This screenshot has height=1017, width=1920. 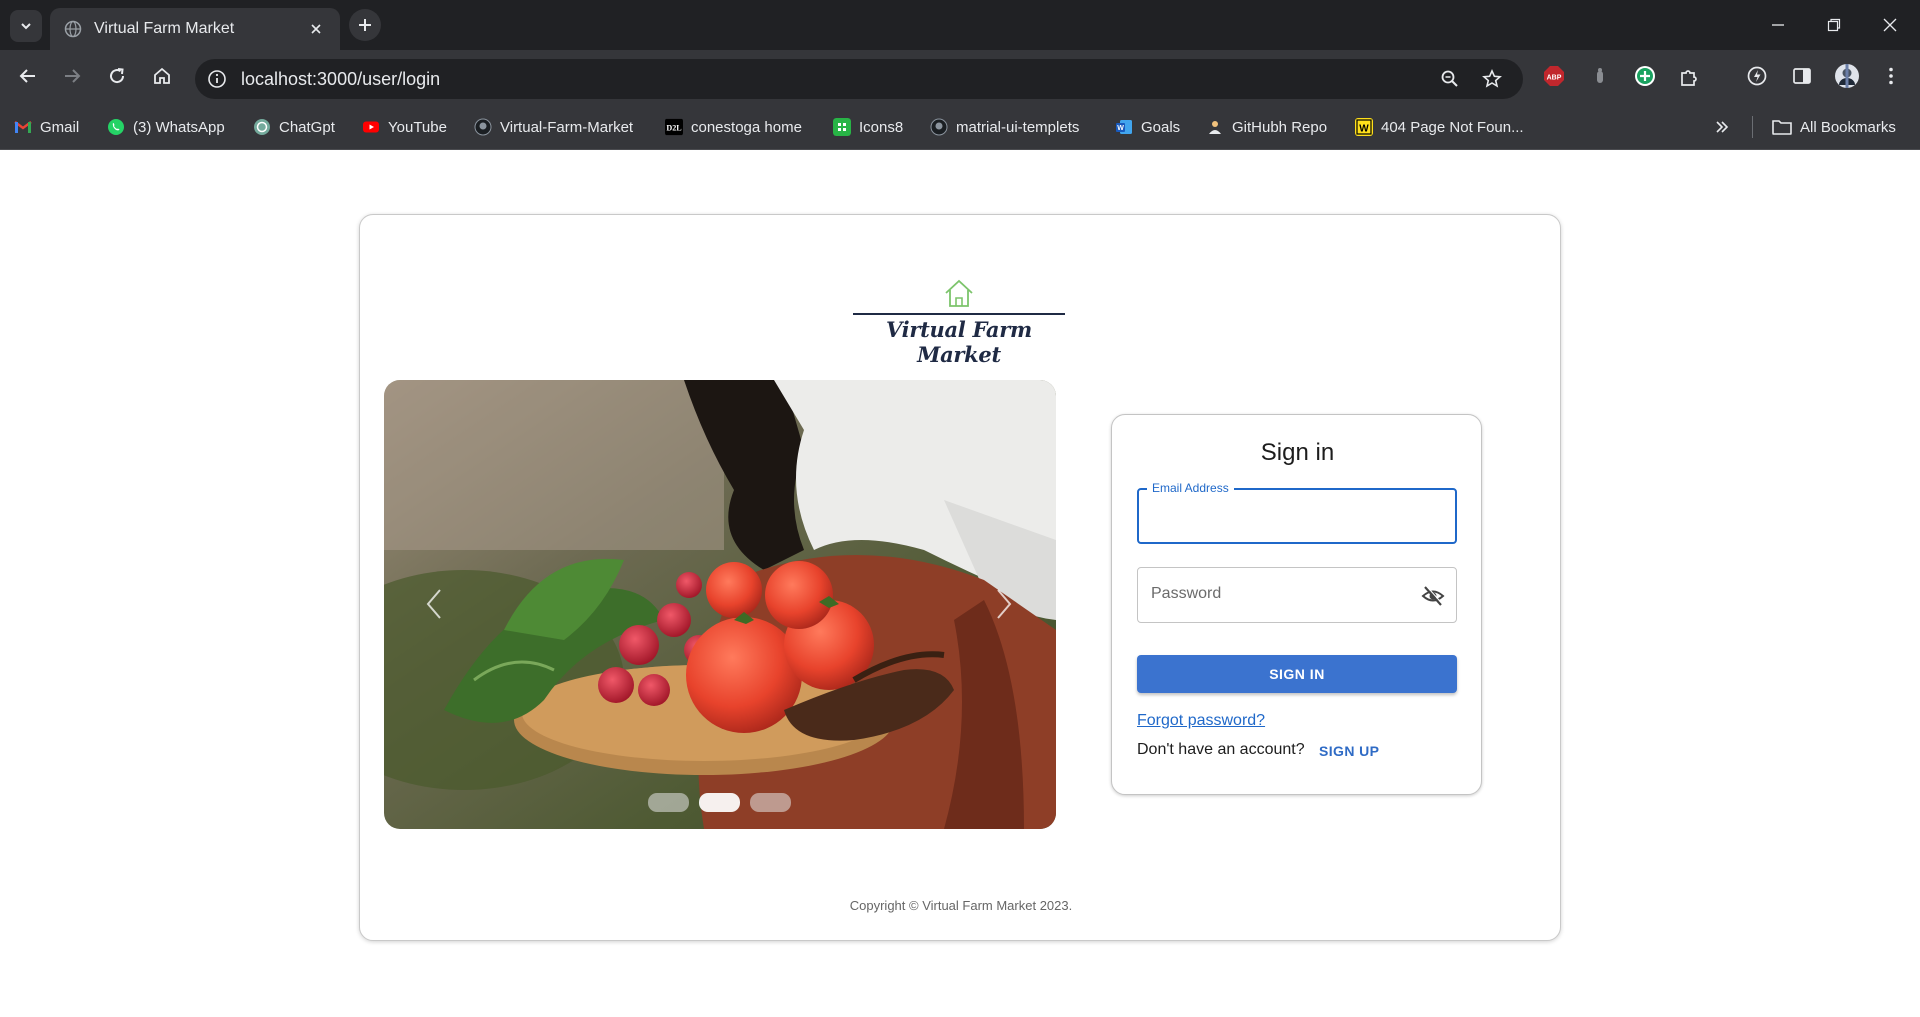 I want to click on email-label: Email Address, so click(x=1190, y=488).